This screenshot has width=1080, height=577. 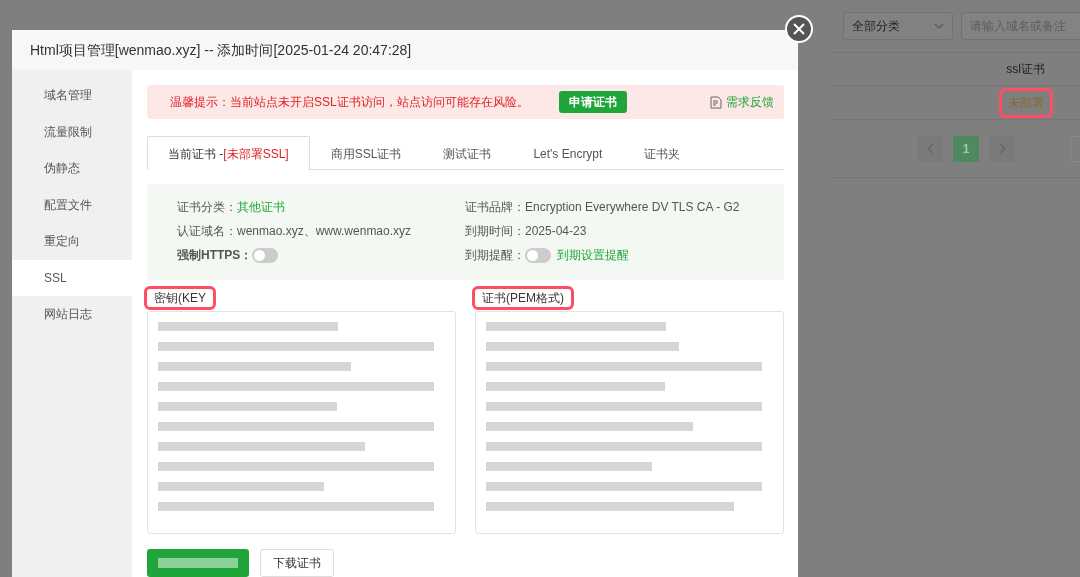 I want to click on sidebar-item: 网站日志, so click(x=72, y=314).